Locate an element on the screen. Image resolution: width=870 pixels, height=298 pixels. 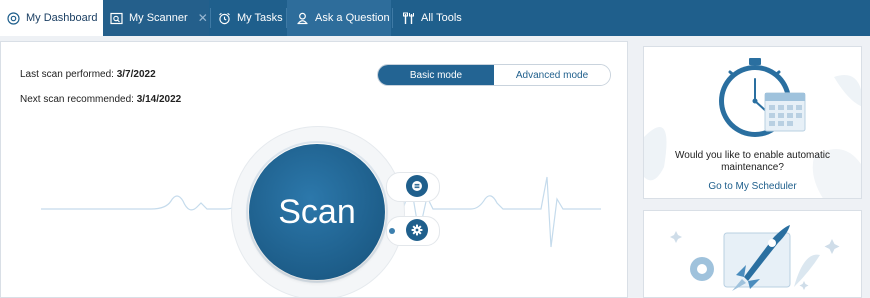
next-scan-date: 3/14/2022 is located at coordinates (159, 99).